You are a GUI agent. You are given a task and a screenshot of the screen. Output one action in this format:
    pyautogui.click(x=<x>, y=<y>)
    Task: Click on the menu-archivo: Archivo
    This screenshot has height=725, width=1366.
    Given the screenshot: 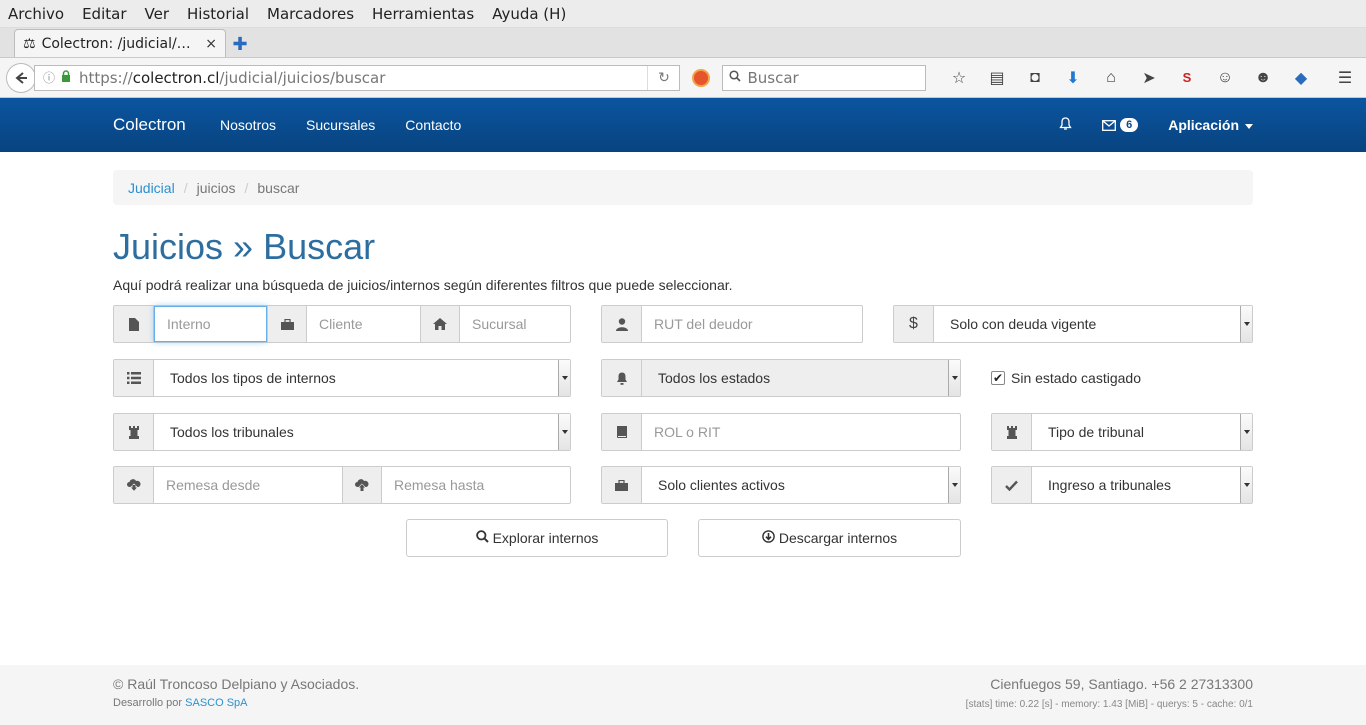 What is the action you would take?
    pyautogui.click(x=36, y=14)
    